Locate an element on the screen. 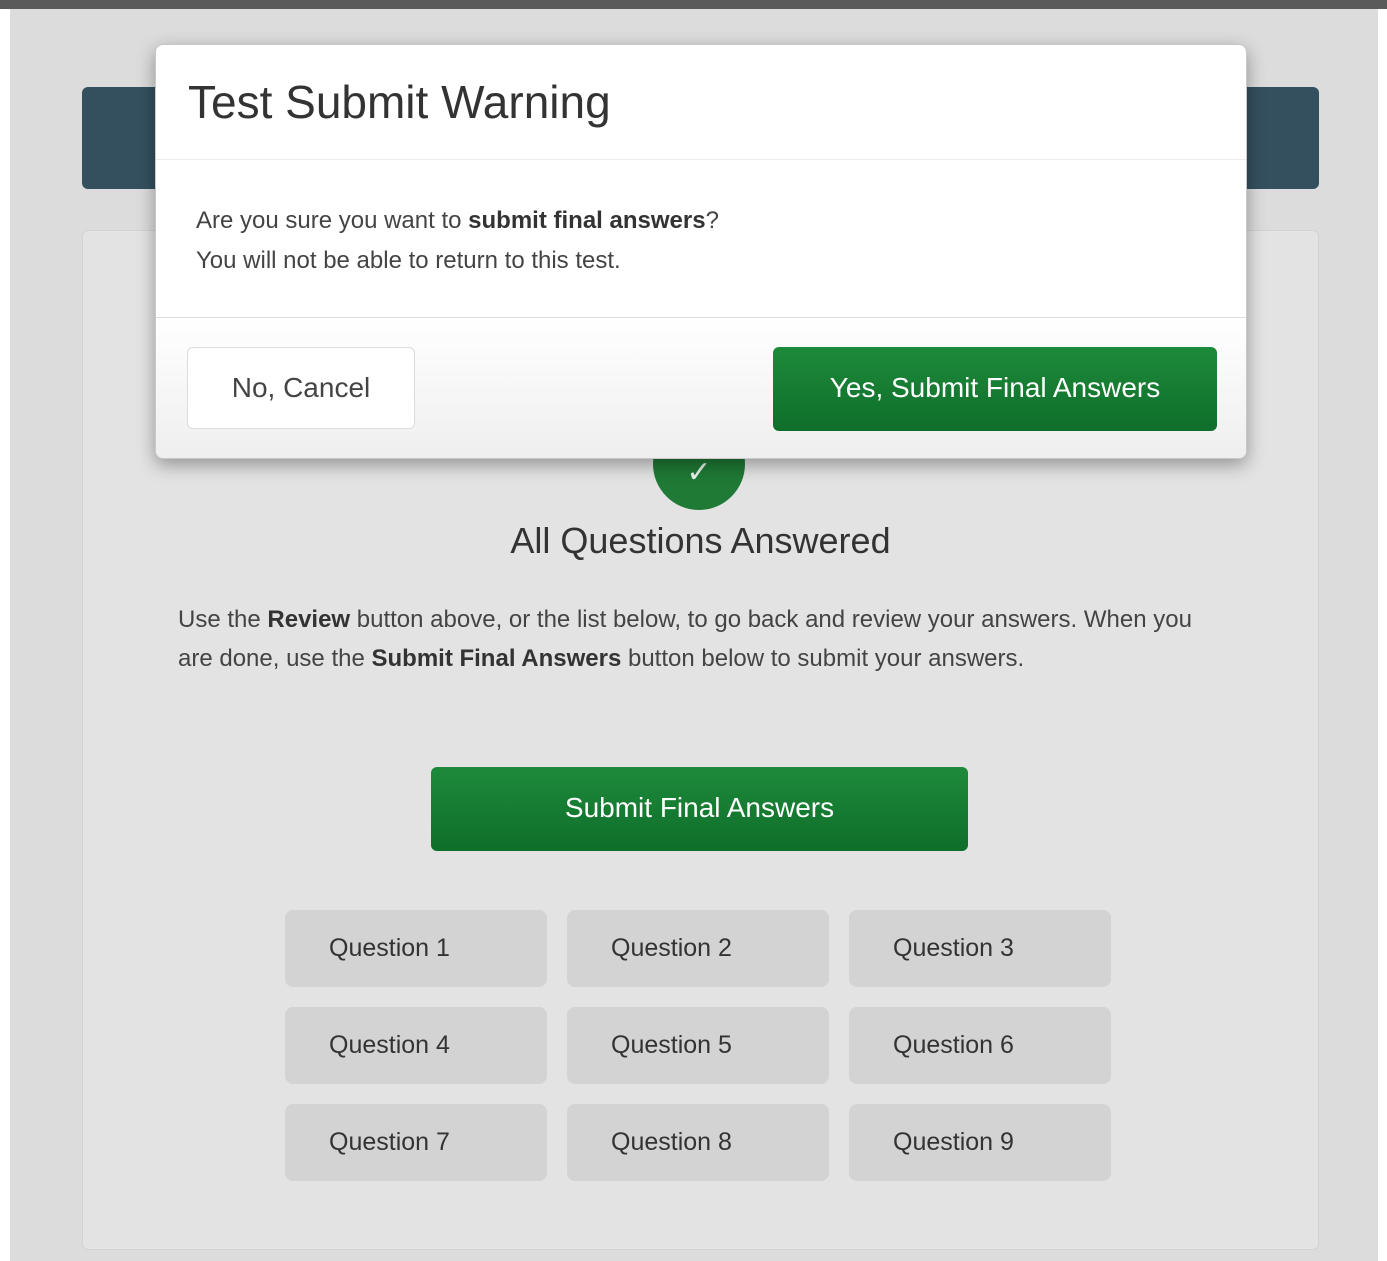 Image resolution: width=1387 pixels, height=1261 pixels. instructions-review-bold: Review is located at coordinates (309, 619).